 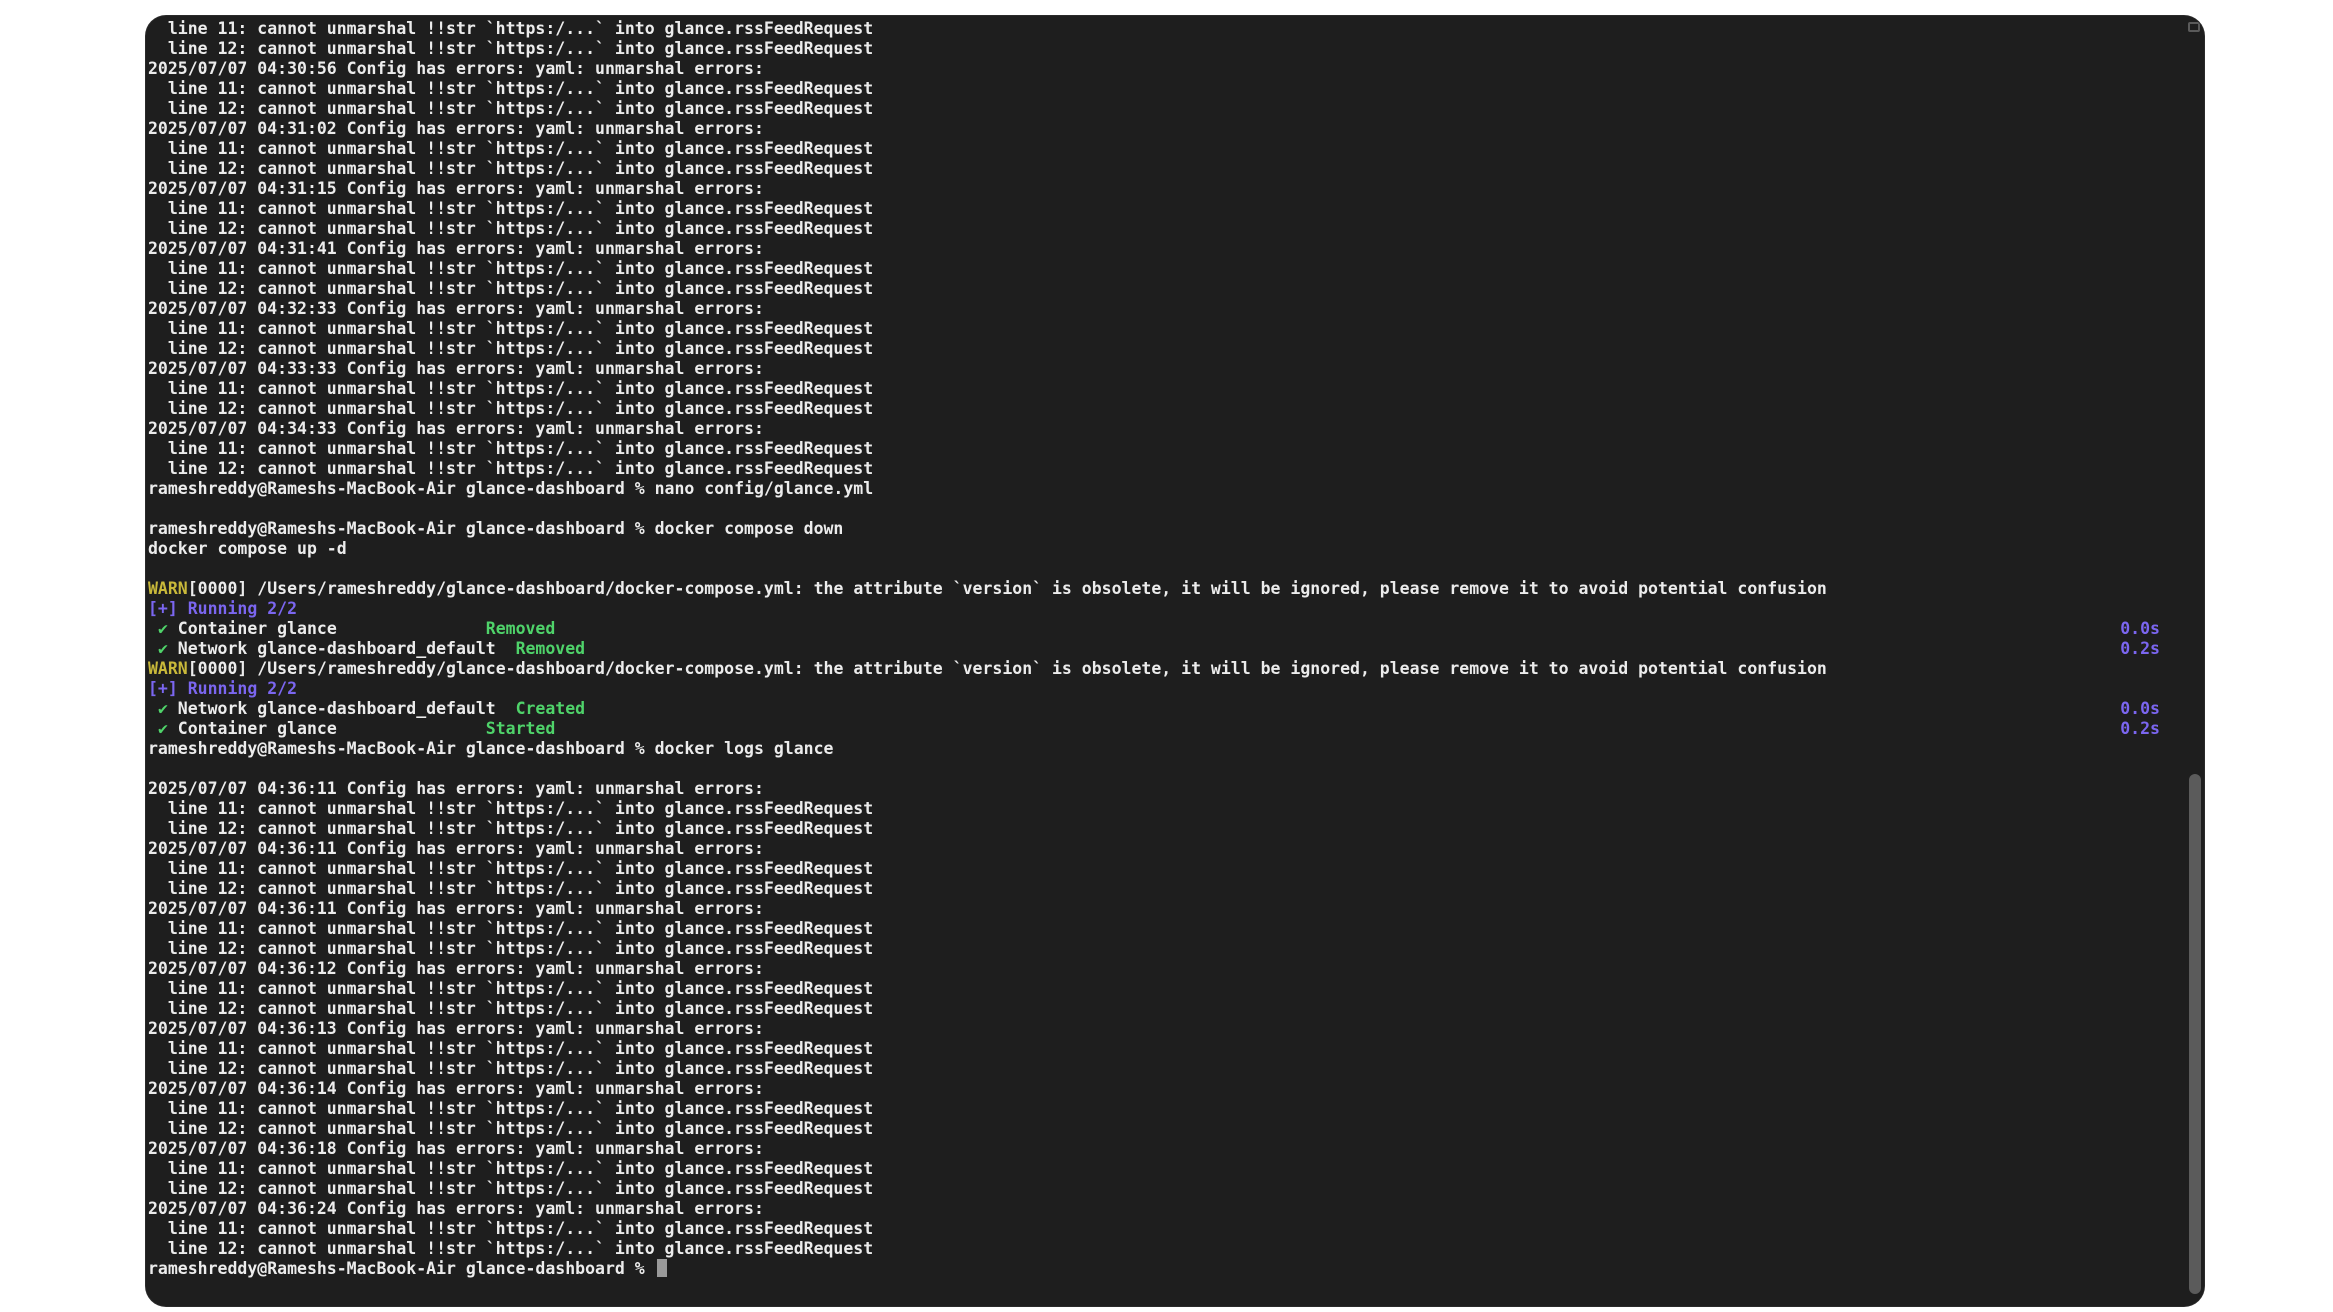 I want to click on text-cursor, so click(x=661, y=1268).